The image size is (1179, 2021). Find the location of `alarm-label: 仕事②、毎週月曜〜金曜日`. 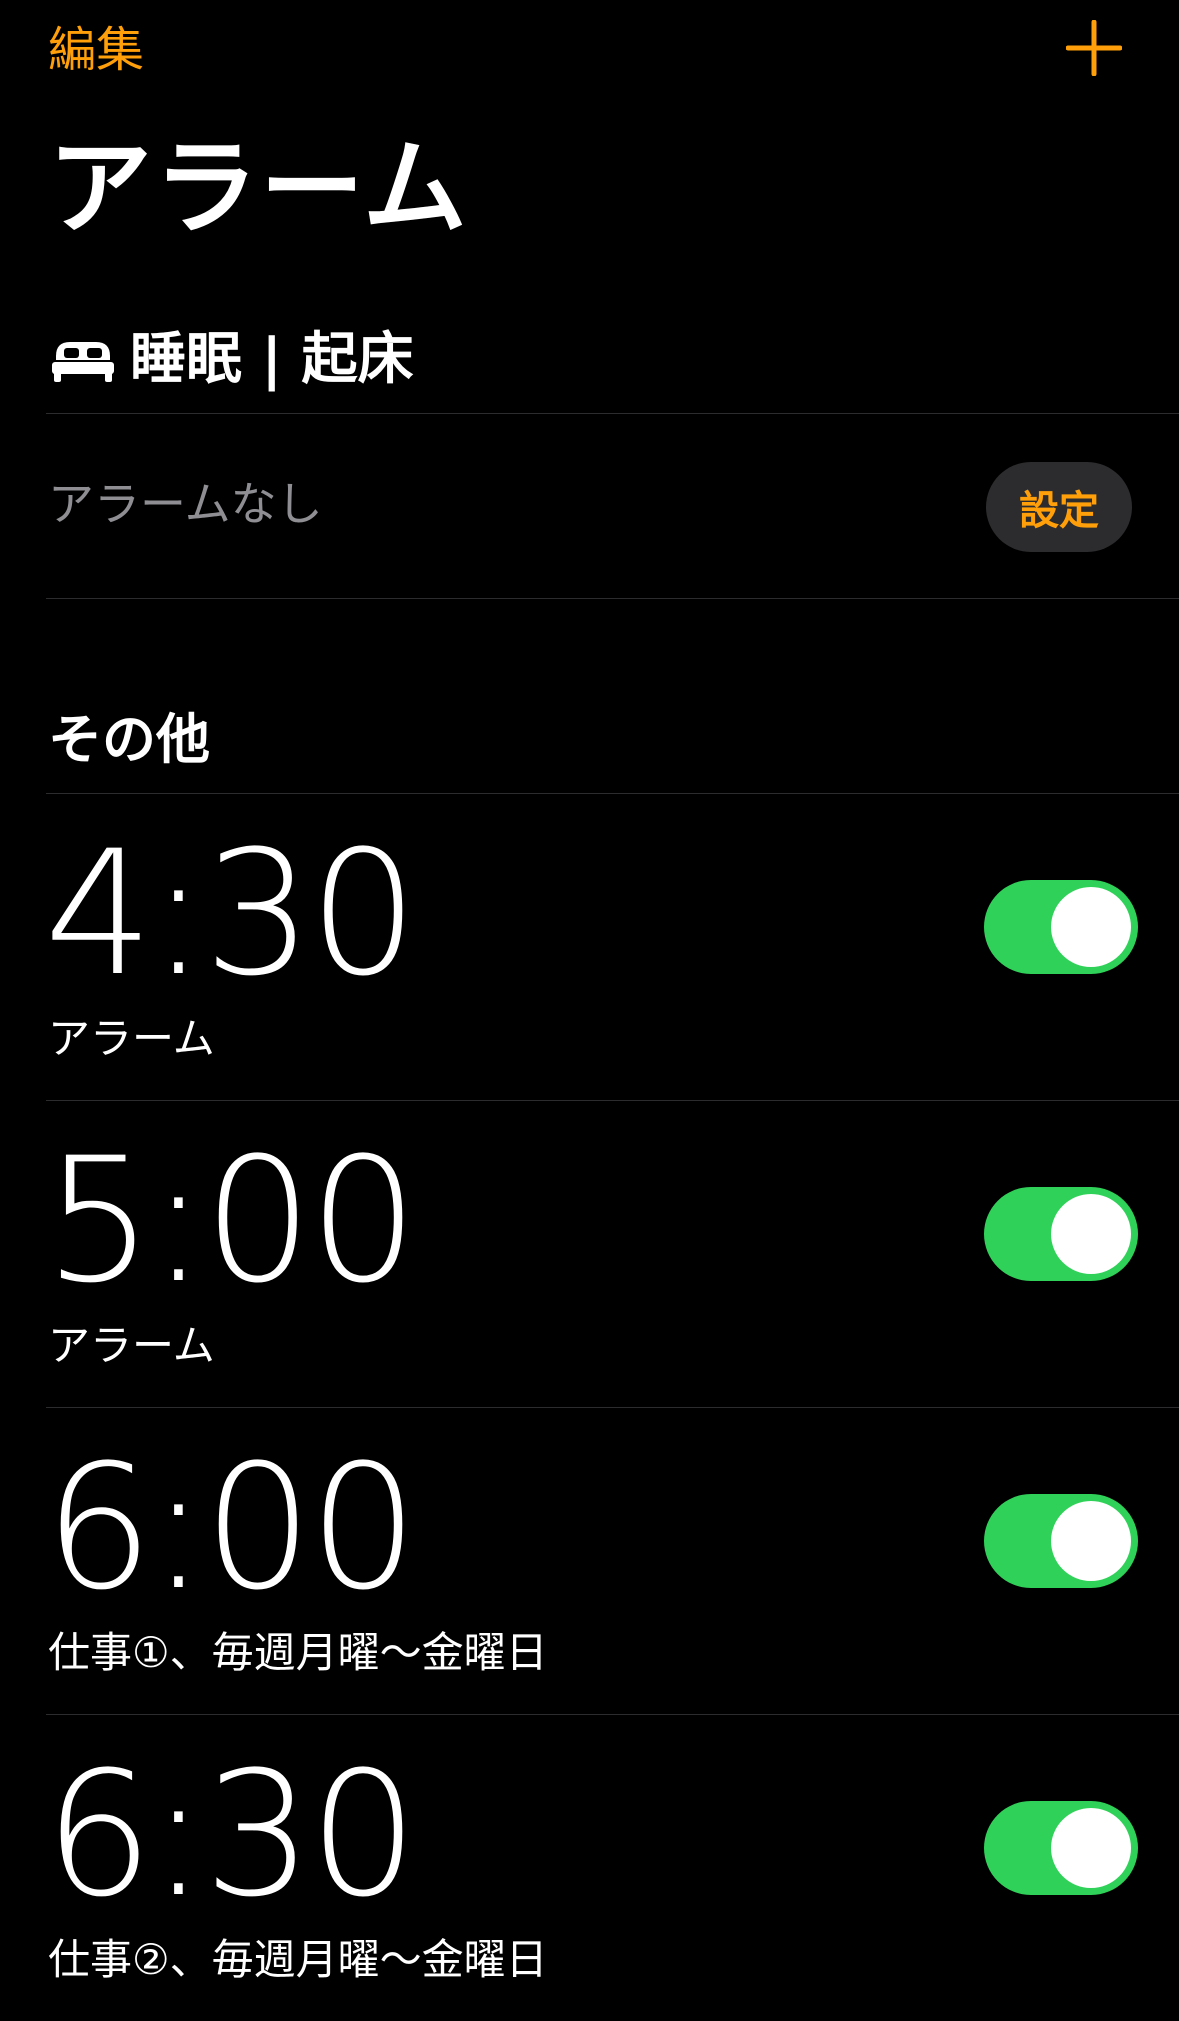

alarm-label: 仕事②、毎週月曜〜金曜日 is located at coordinates (298, 1959).